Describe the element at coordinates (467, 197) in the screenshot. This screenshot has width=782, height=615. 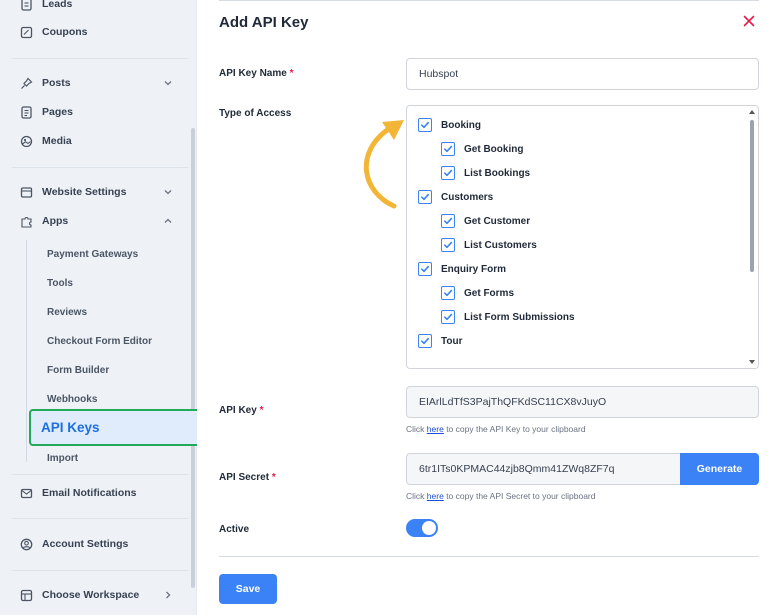
I see `checkbox-label: Customers` at that location.